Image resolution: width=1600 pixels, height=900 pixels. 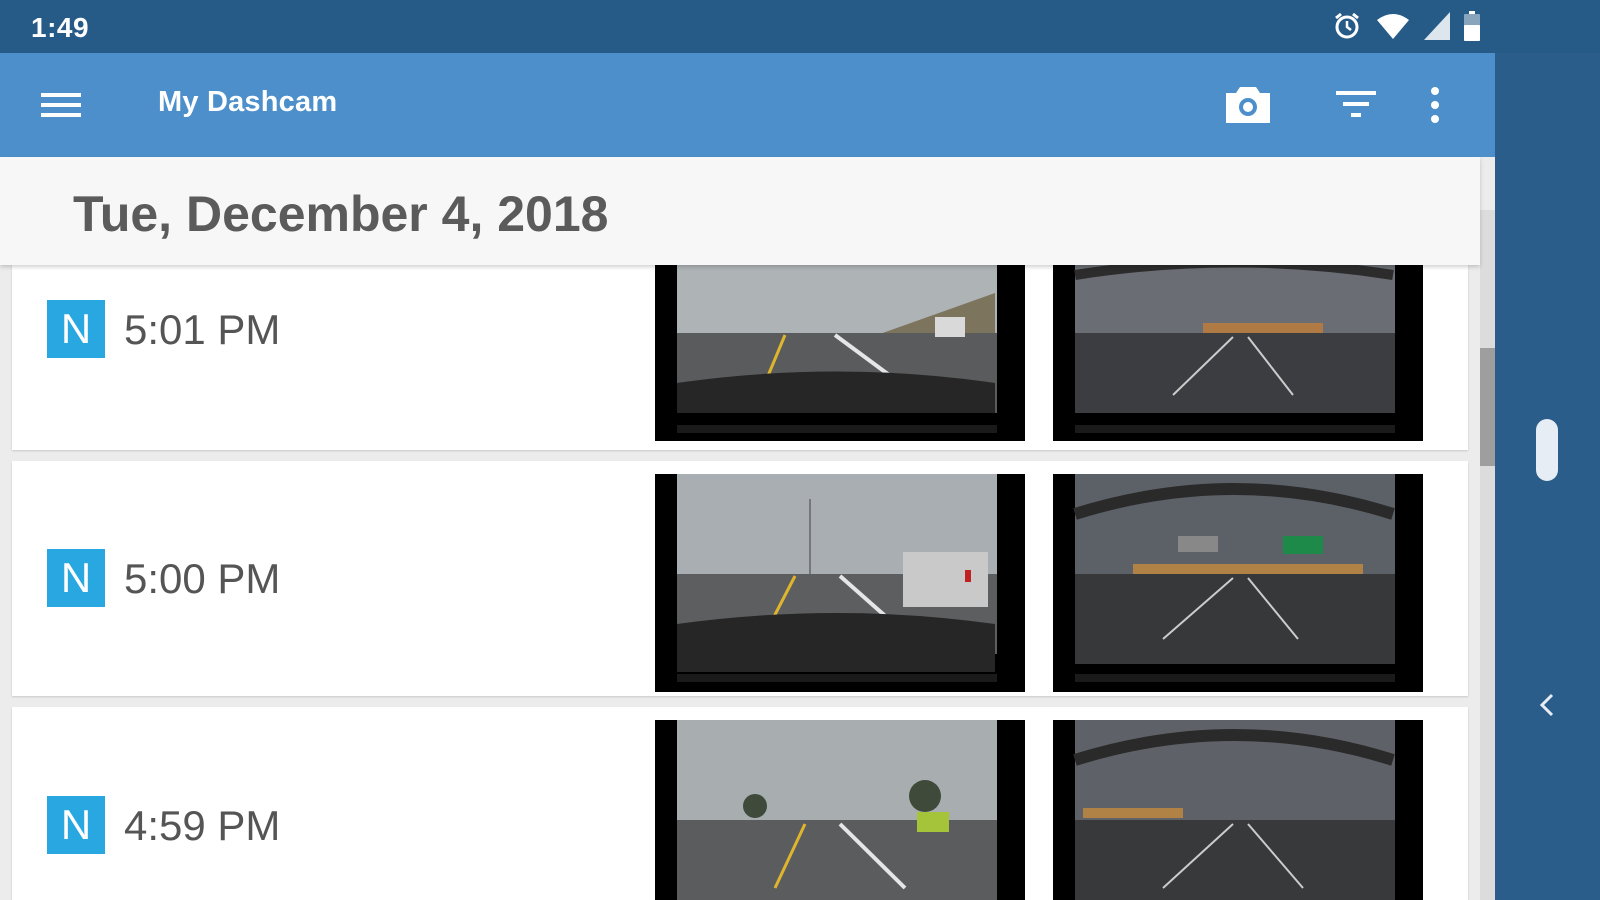 What do you see at coordinates (1487, 407) in the screenshot?
I see `scrollbar-thumb` at bounding box center [1487, 407].